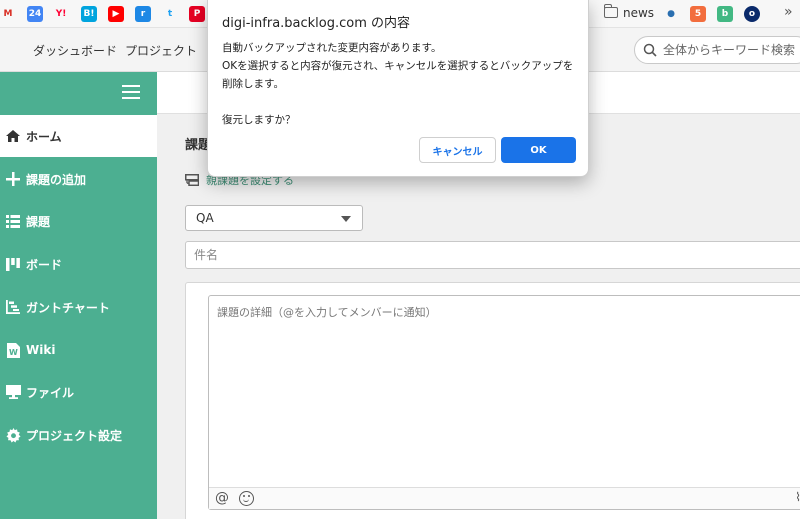 This screenshot has height=519, width=800. I want to click on dialog-message-line: 自動バックアップされた変更内容があります。, so click(332, 48).